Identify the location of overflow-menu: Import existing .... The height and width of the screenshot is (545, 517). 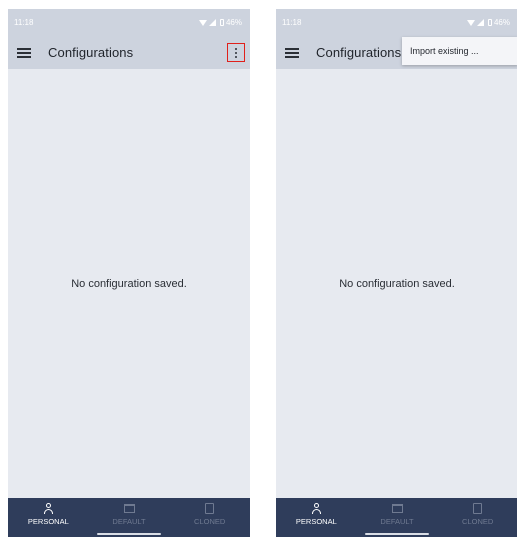
(459, 51).